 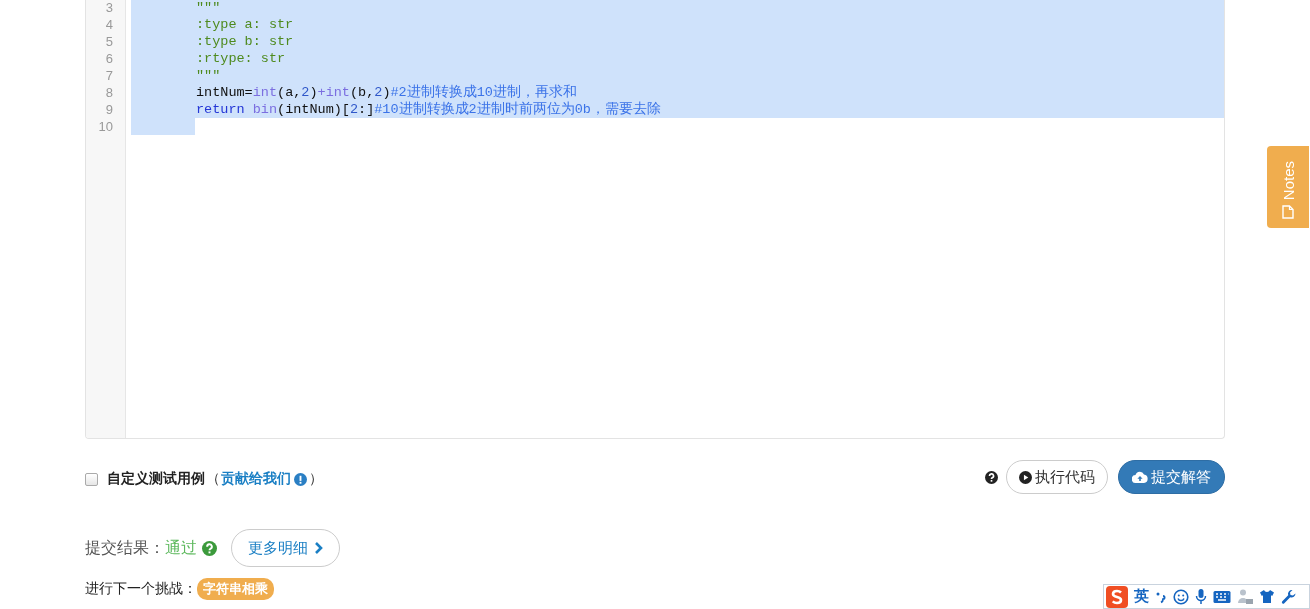 I want to click on contribute-link: 贡献给我们, so click(x=256, y=479).